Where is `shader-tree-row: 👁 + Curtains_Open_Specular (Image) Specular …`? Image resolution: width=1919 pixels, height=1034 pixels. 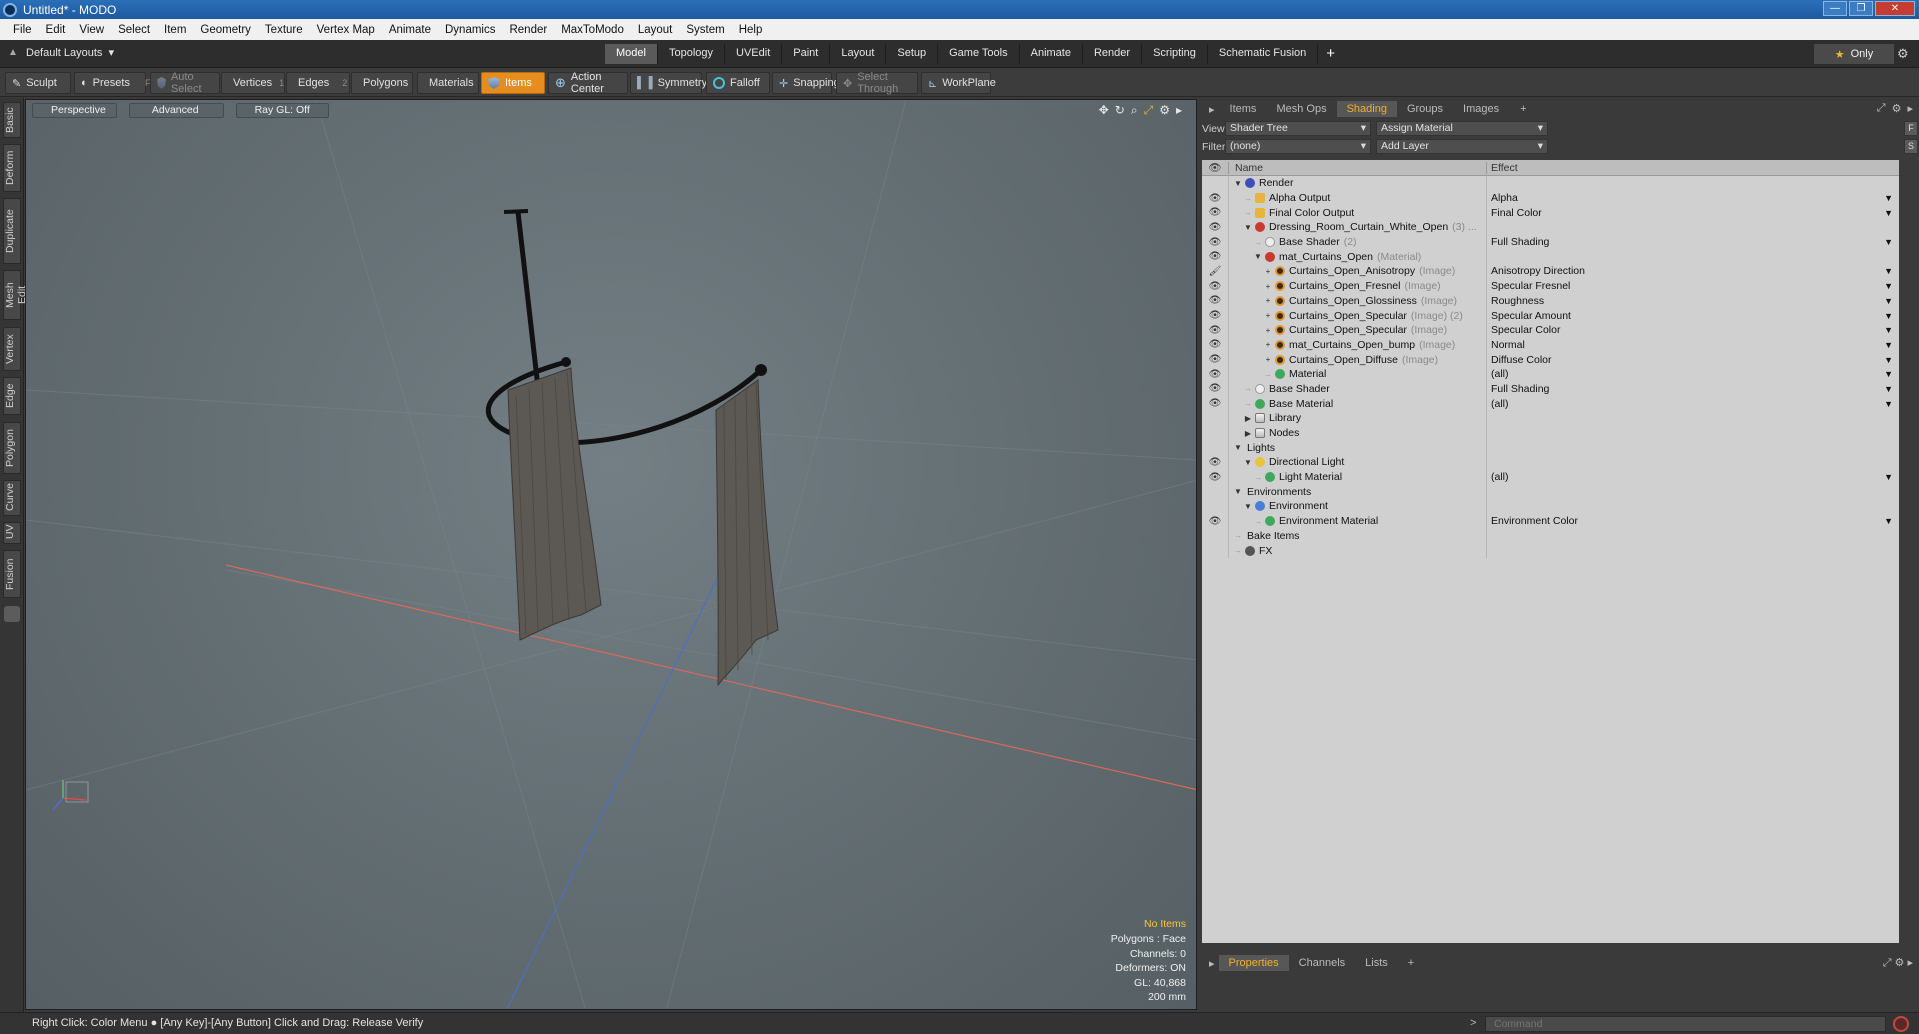 shader-tree-row: 👁 + Curtains_Open_Specular (Image) Specular … is located at coordinates (1550, 330).